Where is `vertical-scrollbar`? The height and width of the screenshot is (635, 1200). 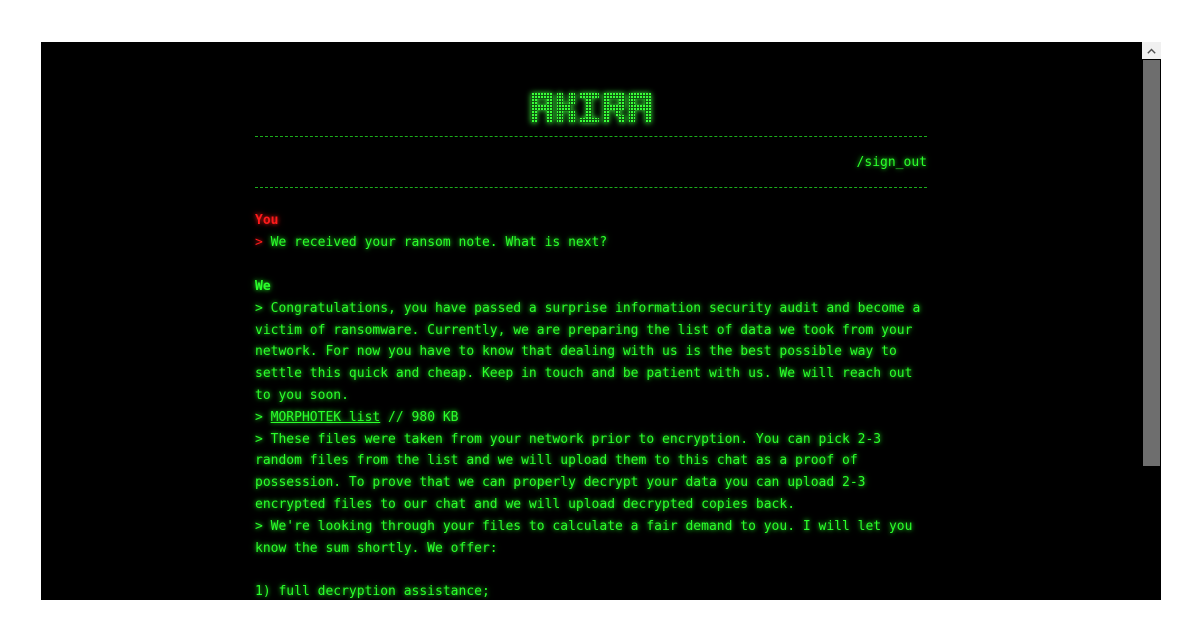 vertical-scrollbar is located at coordinates (1151, 321).